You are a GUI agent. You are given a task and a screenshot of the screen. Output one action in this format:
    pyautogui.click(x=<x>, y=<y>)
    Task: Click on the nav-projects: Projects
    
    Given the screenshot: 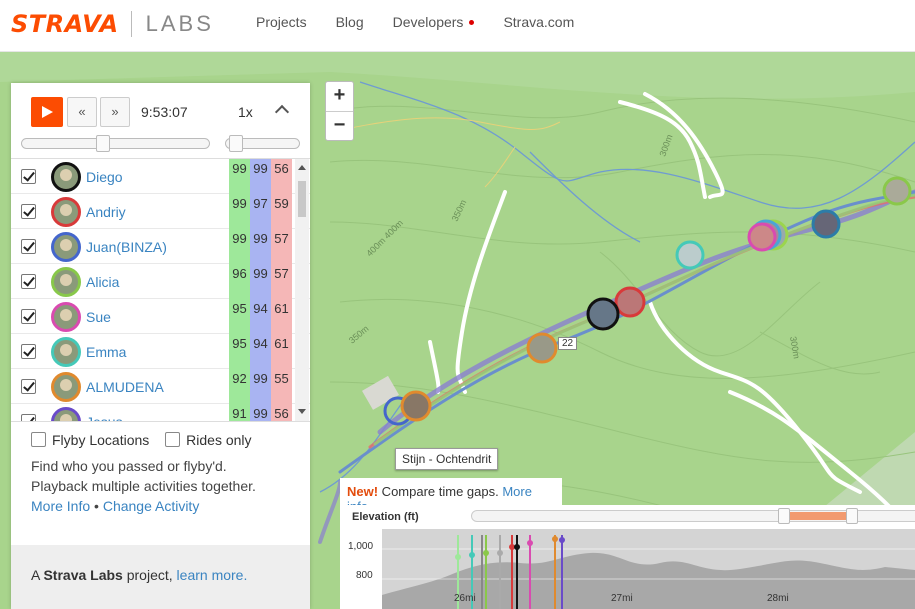 What is the action you would take?
    pyautogui.click(x=281, y=22)
    